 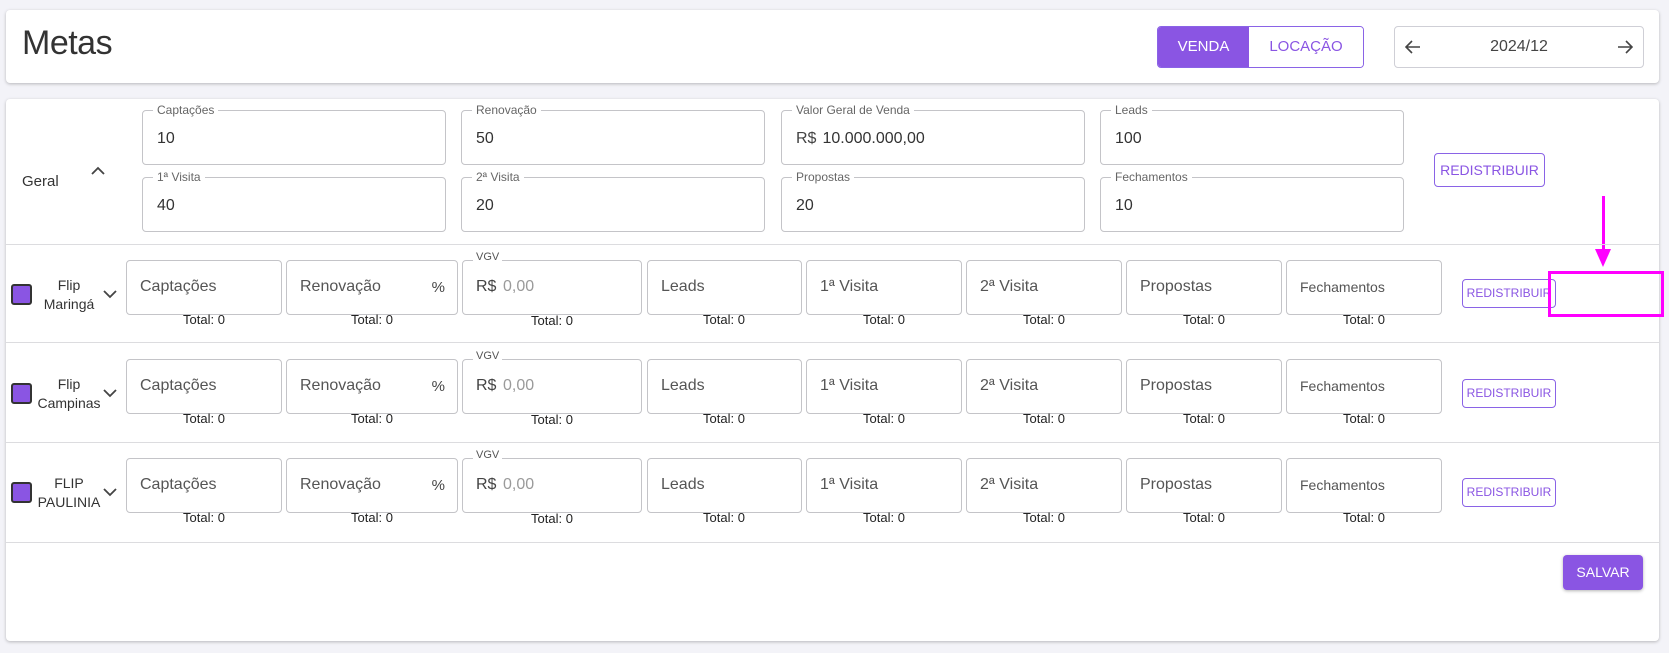 What do you see at coordinates (69, 295) in the screenshot?
I see `row-name: Flip Maringá` at bounding box center [69, 295].